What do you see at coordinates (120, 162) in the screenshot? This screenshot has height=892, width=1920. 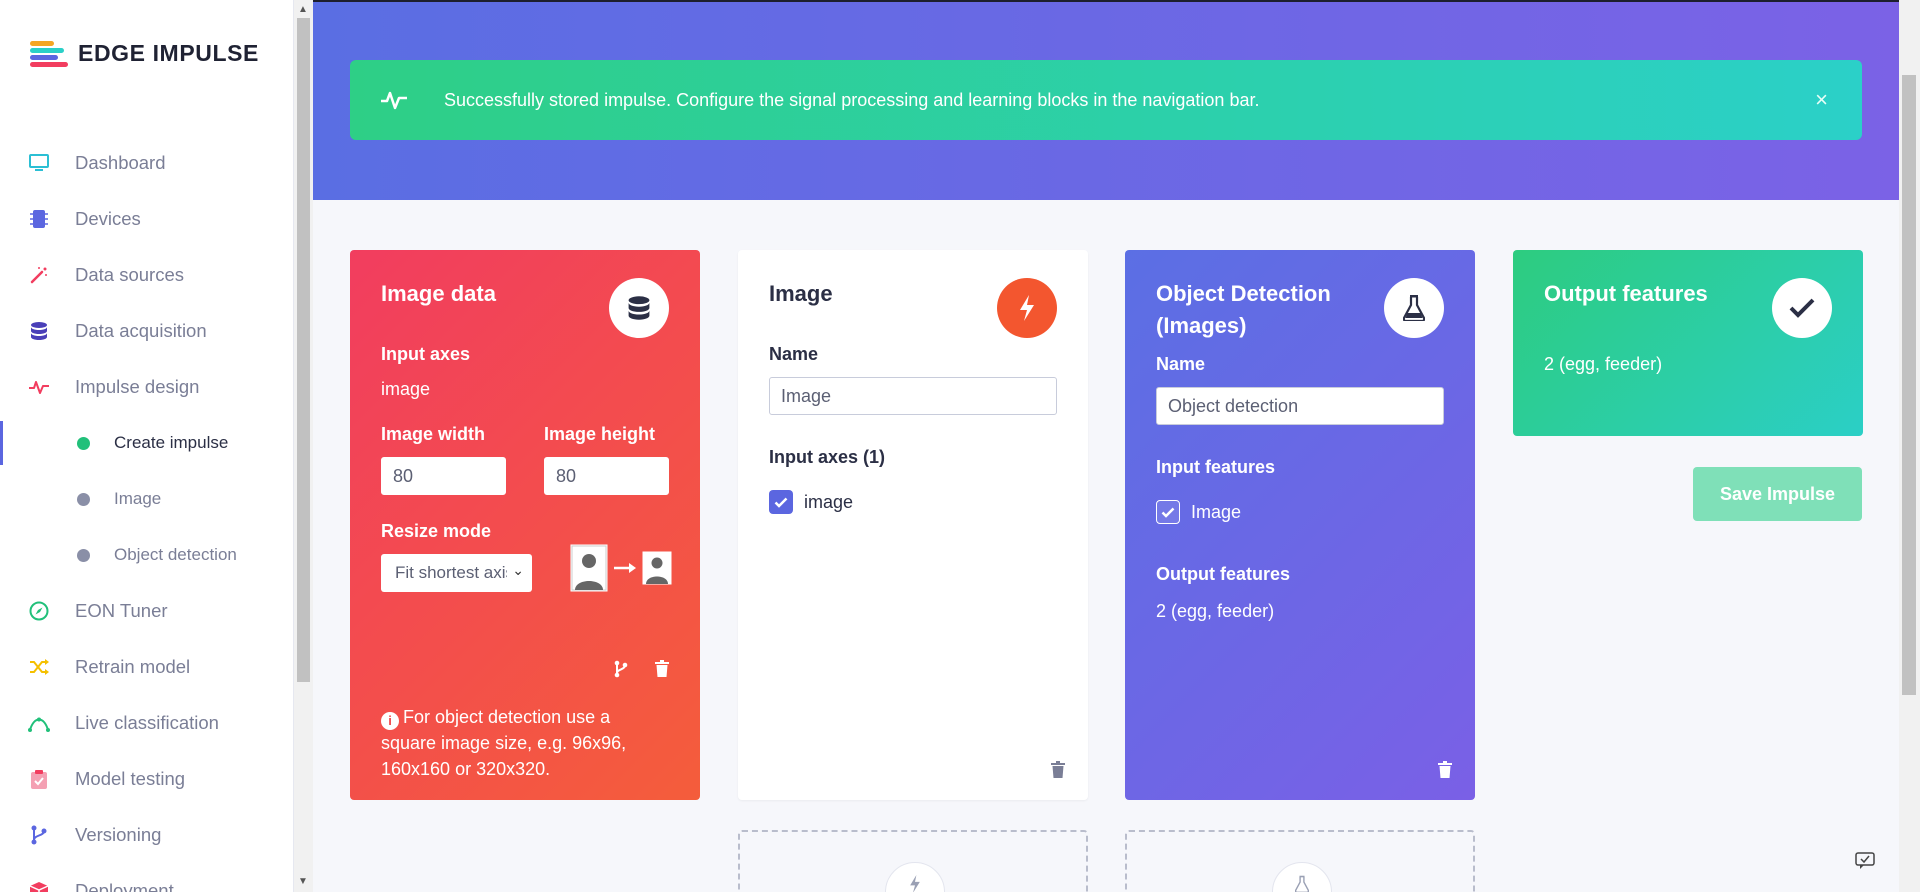 I see `sidebar-item-label: Dashboard` at bounding box center [120, 162].